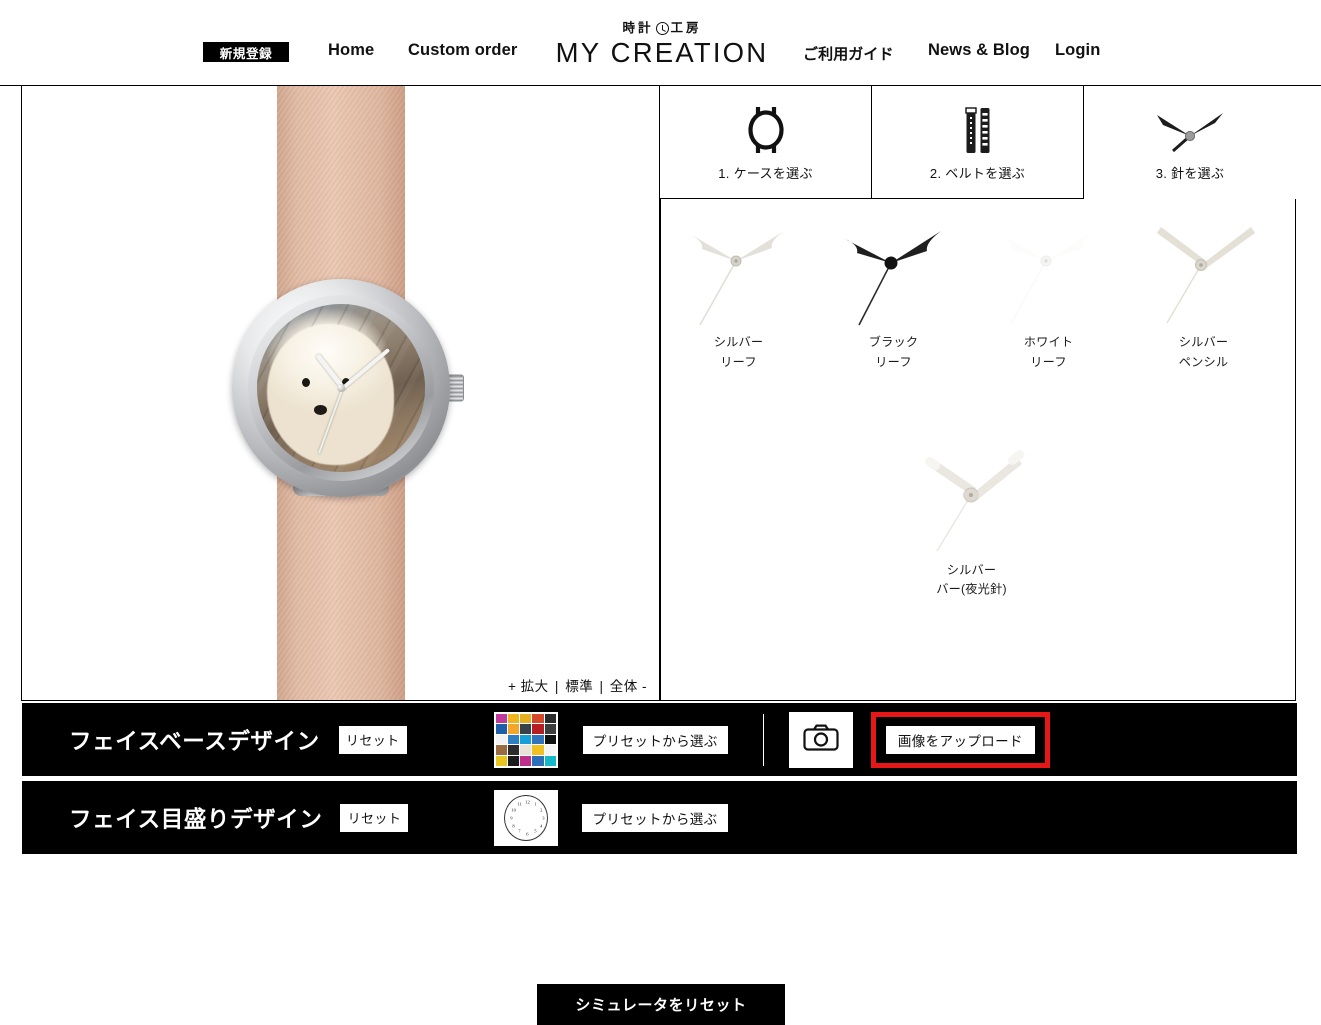  Describe the element at coordinates (519, 804) in the screenshot. I see `clock-thumb-numeral: 11` at that location.